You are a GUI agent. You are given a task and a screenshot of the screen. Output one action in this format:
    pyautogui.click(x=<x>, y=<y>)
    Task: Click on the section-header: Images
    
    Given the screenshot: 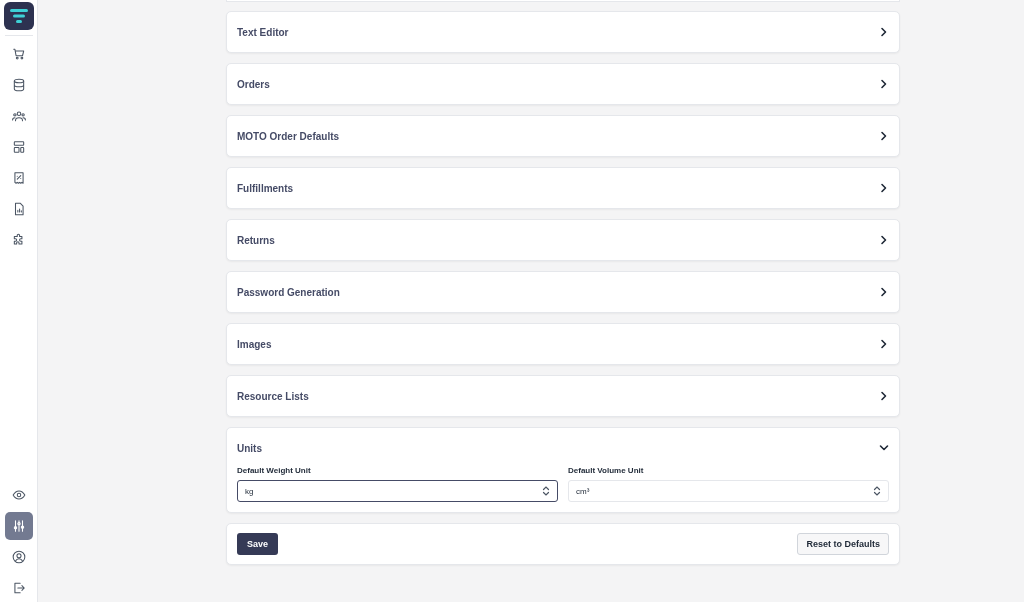 What is the action you would take?
    pyautogui.click(x=563, y=344)
    